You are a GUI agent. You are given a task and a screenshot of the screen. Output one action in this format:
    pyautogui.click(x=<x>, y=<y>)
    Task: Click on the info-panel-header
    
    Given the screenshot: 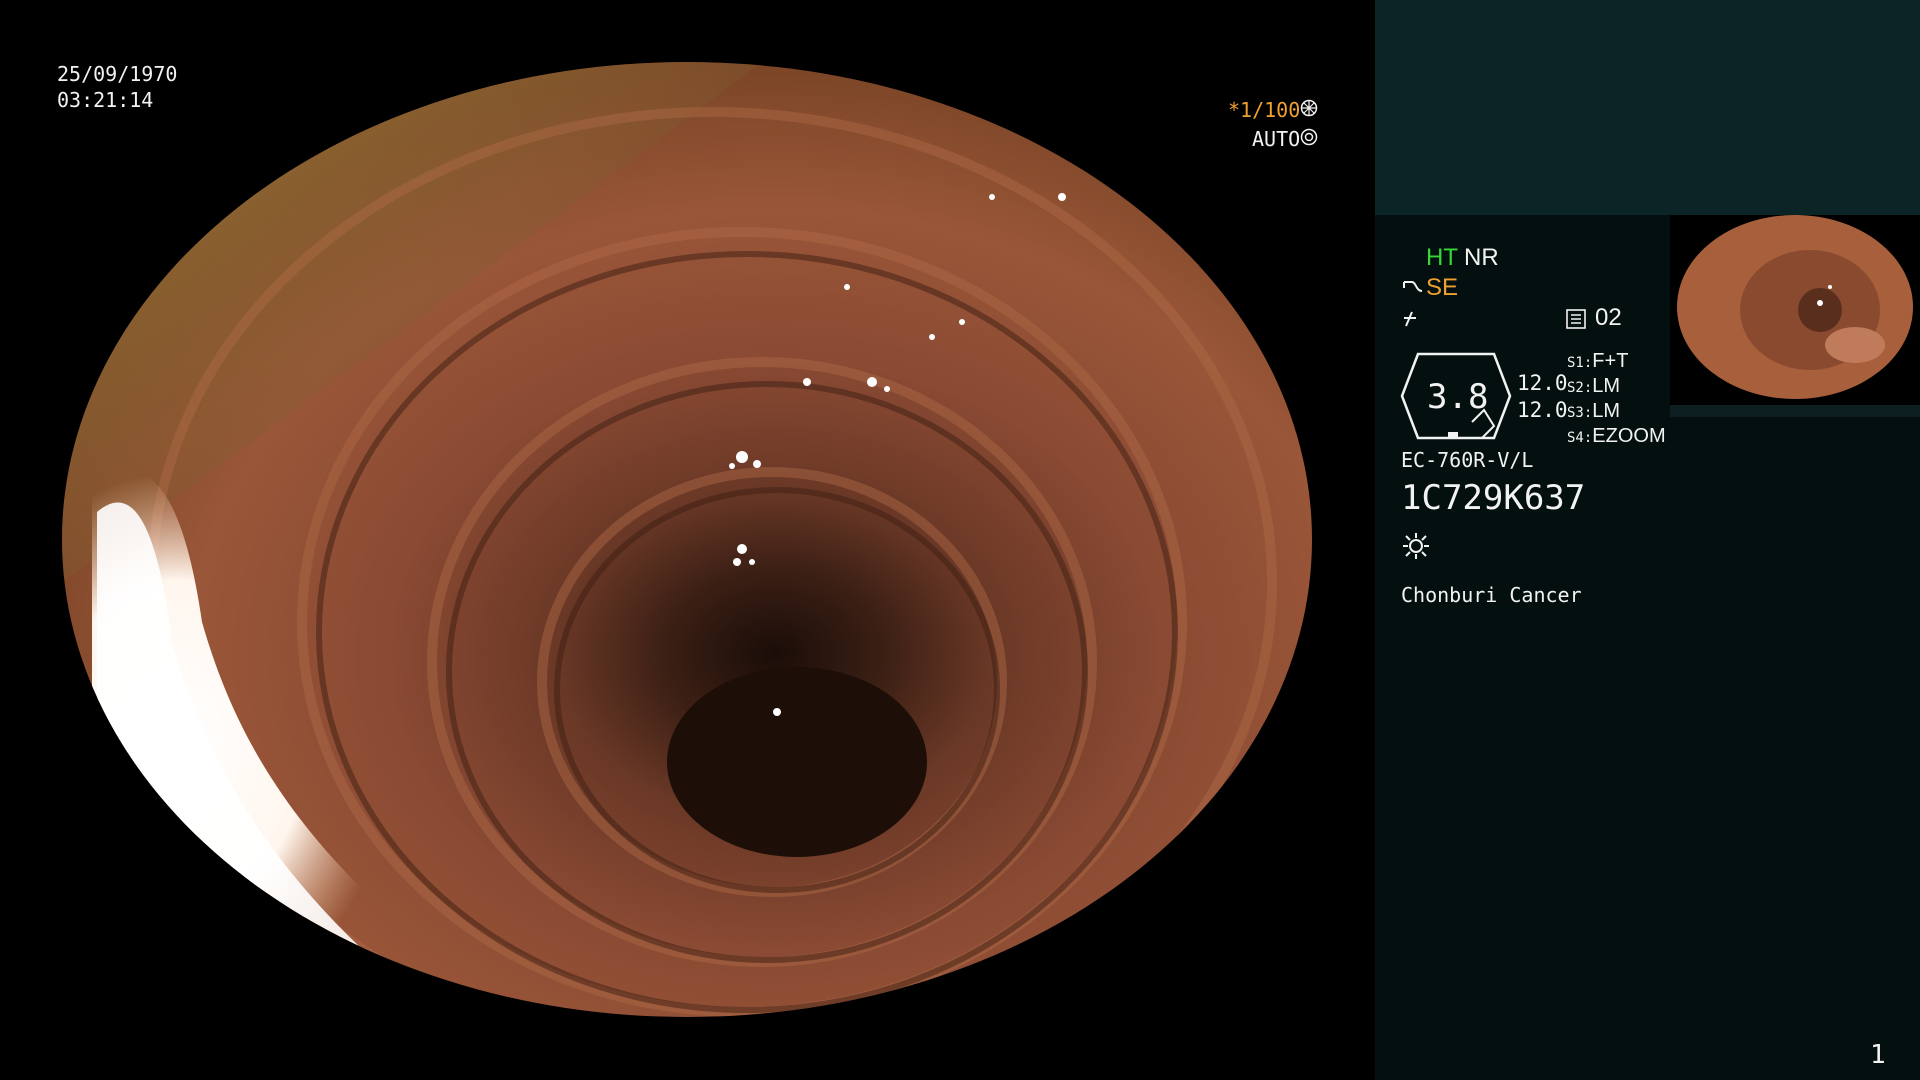 What is the action you would take?
    pyautogui.click(x=1647, y=107)
    